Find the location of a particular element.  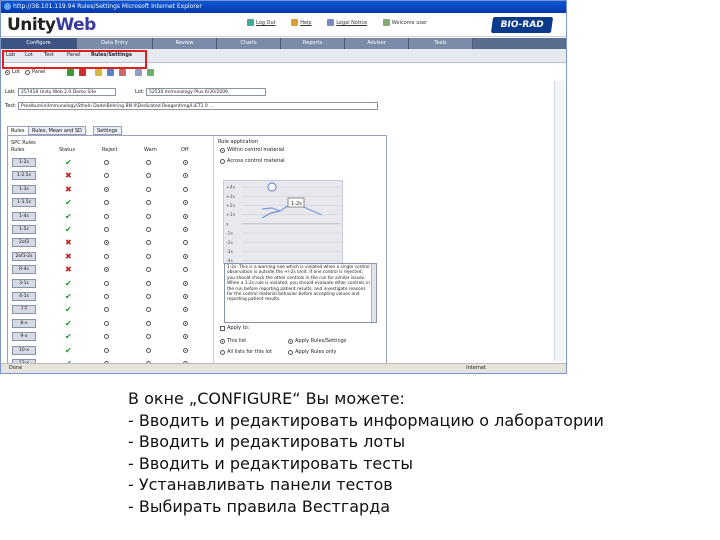

edit-icon is located at coordinates (98, 72).